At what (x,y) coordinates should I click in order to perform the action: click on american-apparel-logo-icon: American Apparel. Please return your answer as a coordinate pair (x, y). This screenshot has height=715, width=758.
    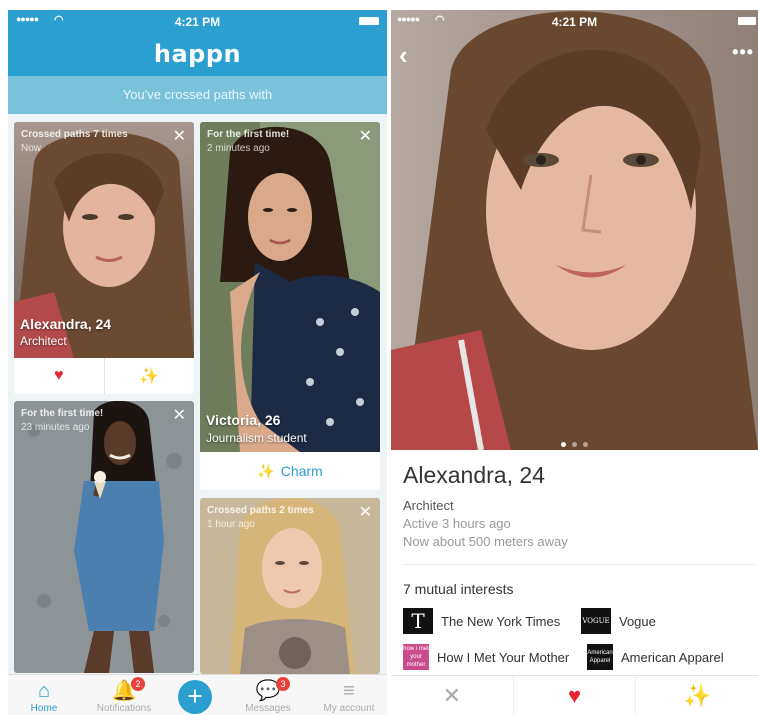
    Looking at the image, I should click on (600, 657).